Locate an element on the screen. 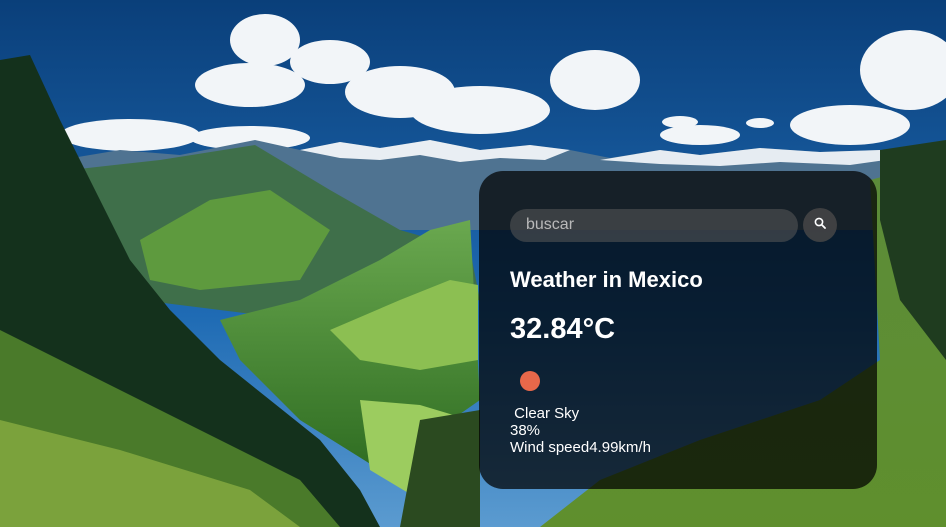 The image size is (946, 527). humidity: 38% is located at coordinates (525, 430).